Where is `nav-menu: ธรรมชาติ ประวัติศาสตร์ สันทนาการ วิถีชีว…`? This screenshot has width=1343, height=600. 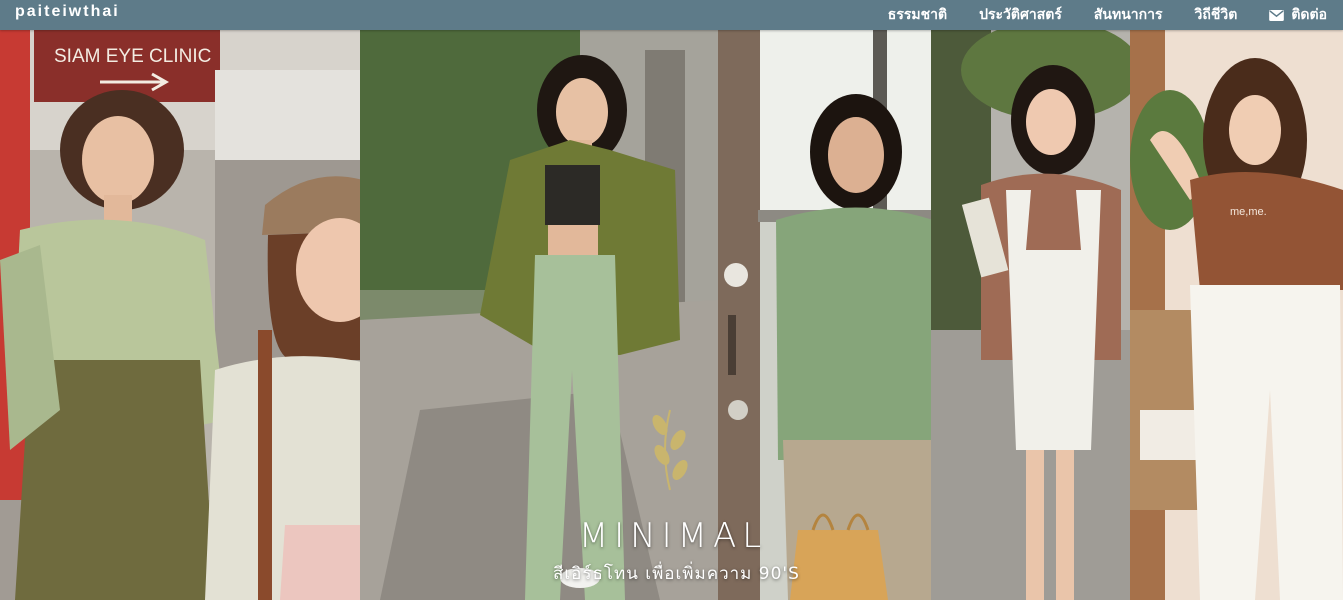 nav-menu: ธรรมชาติ ประวัติศาสตร์ สันทนาการ วิถีชีว… is located at coordinates (1107, 15).